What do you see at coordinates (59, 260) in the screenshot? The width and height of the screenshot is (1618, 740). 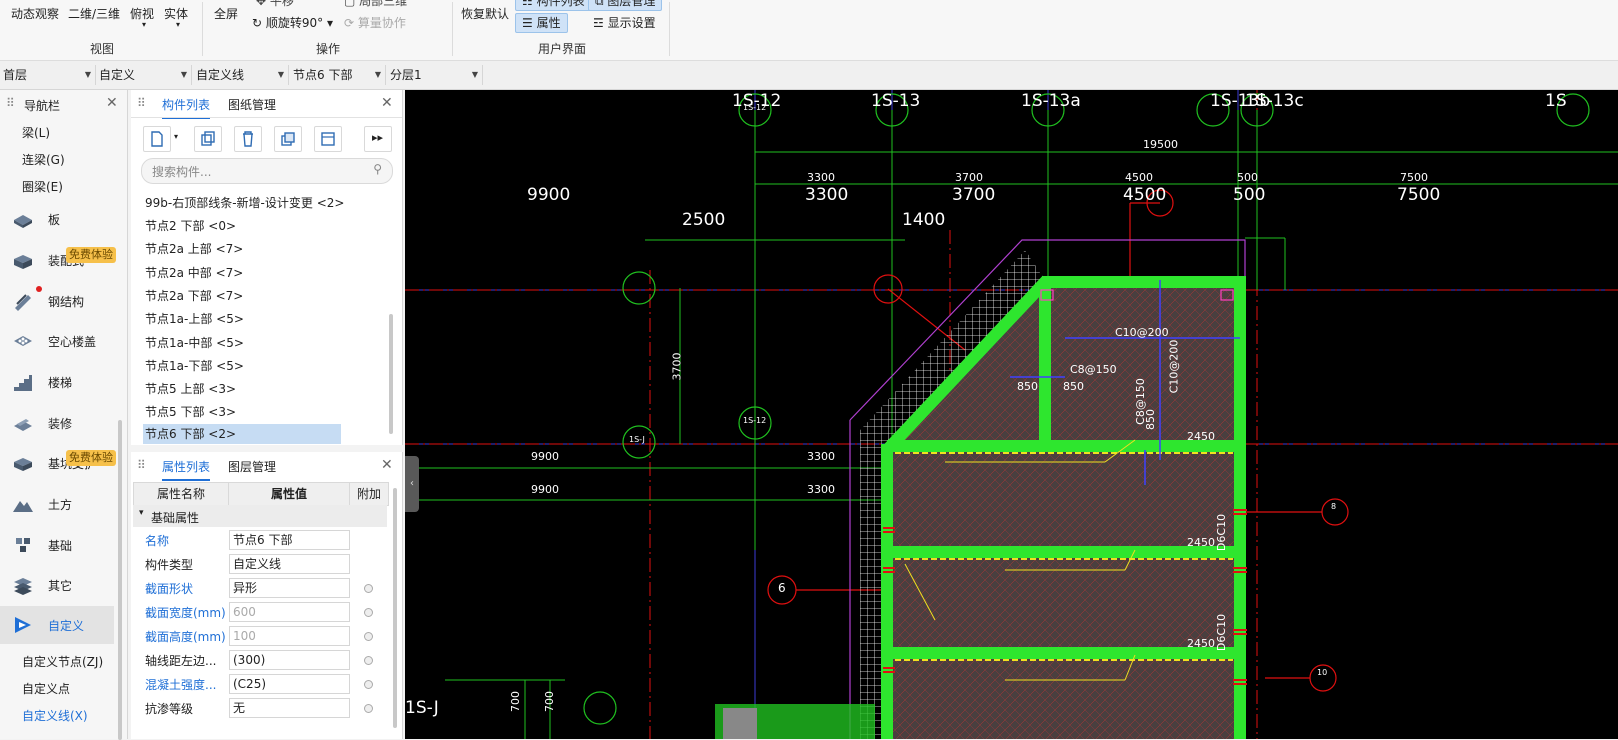 I see `nav-item-prefab: 装配式 免费体验` at bounding box center [59, 260].